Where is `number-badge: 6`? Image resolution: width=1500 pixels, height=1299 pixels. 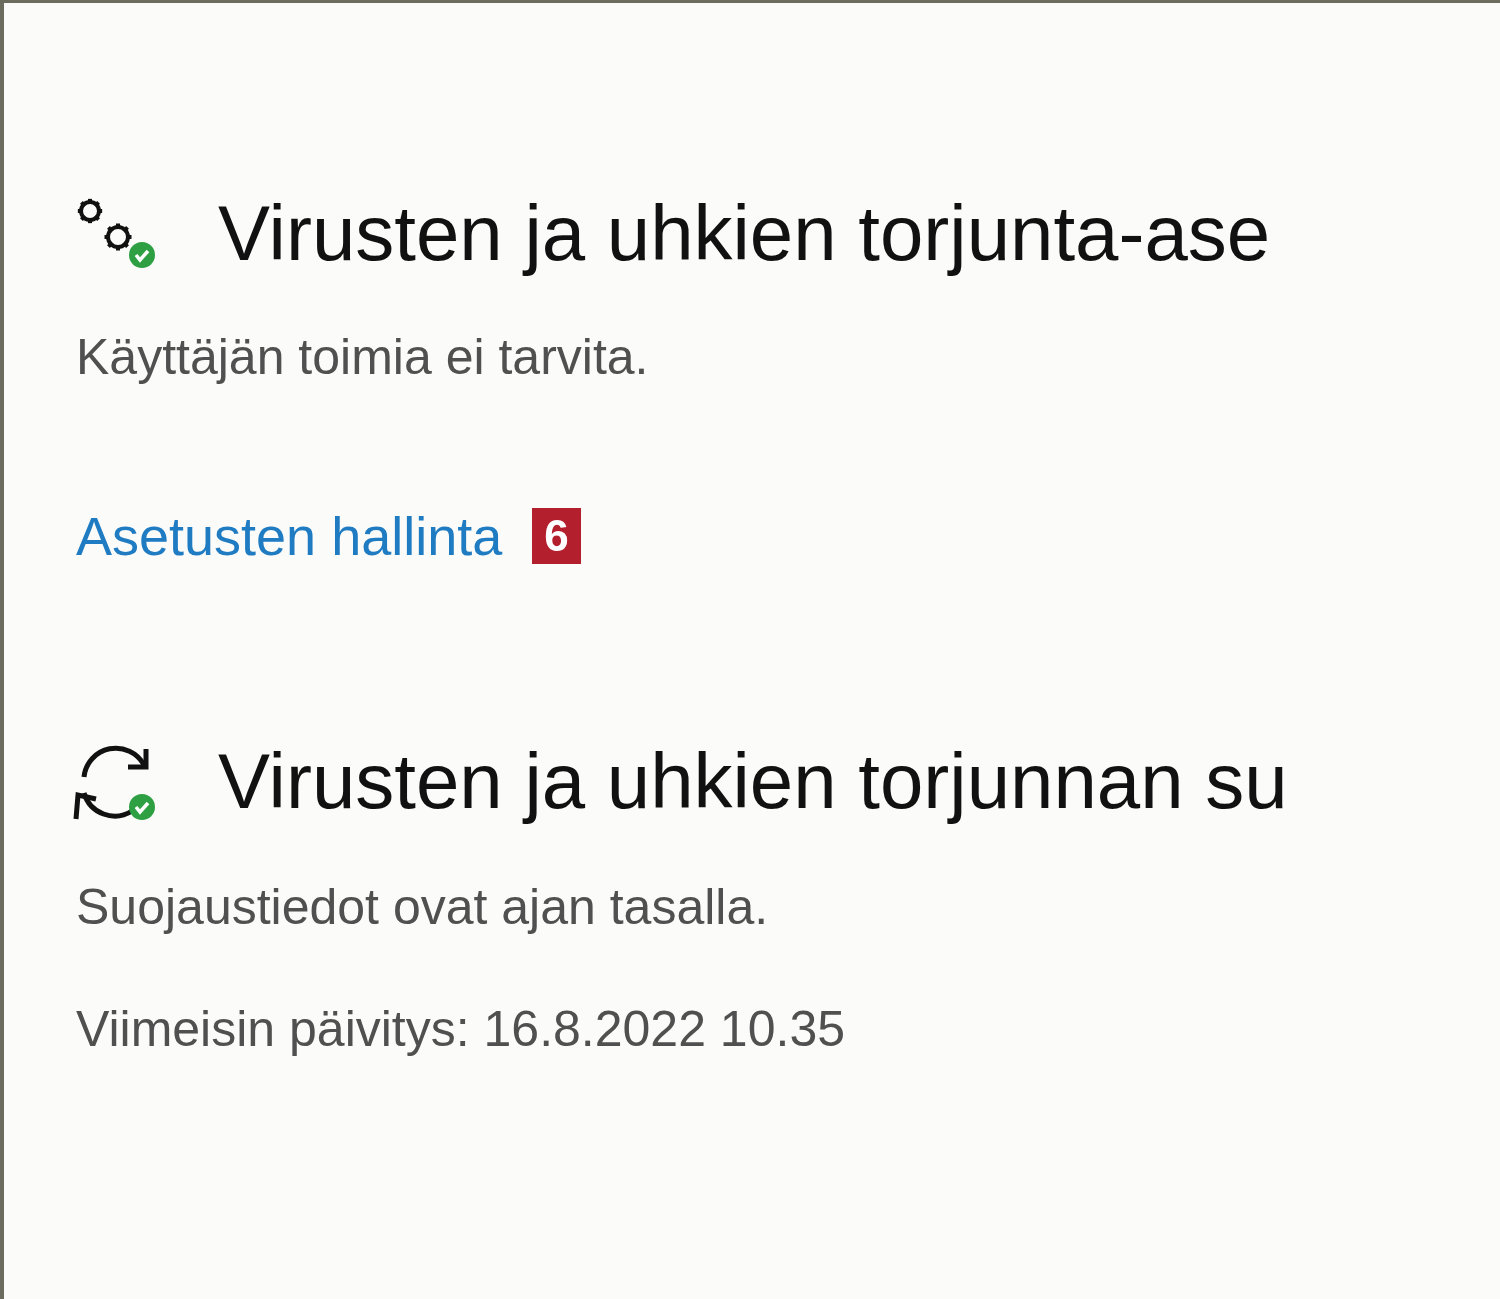
number-badge: 6 is located at coordinates (556, 535).